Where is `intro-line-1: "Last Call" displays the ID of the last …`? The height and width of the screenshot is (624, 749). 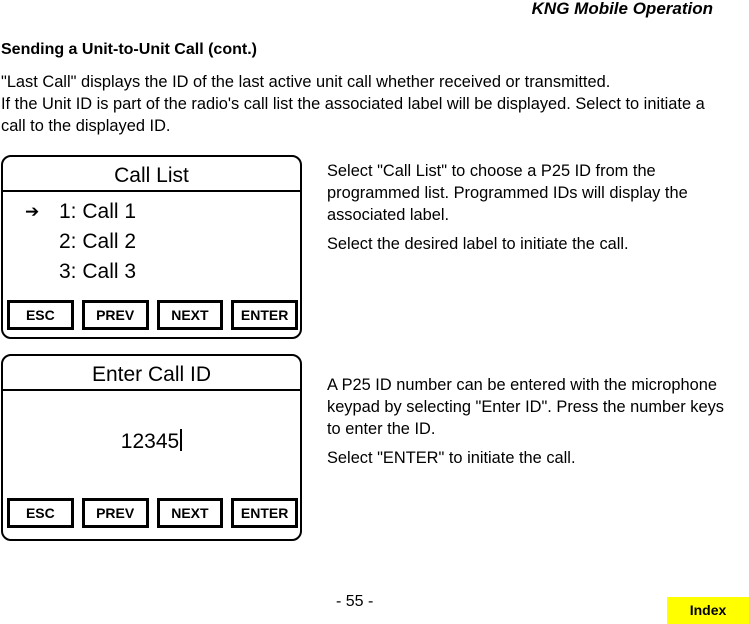 intro-line-1: "Last Call" displays the ID of the last … is located at coordinates (306, 82).